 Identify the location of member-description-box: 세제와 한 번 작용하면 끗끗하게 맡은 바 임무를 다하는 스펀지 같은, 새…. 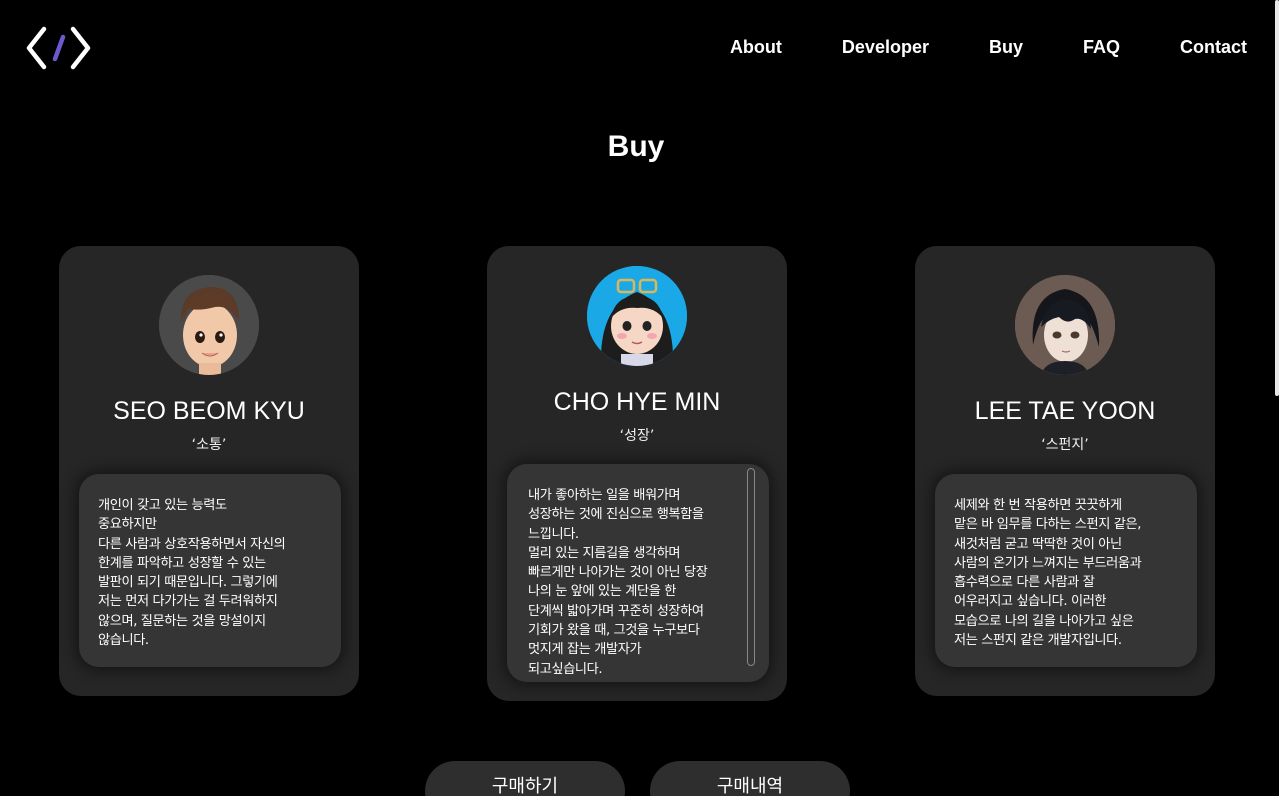
(1066, 570).